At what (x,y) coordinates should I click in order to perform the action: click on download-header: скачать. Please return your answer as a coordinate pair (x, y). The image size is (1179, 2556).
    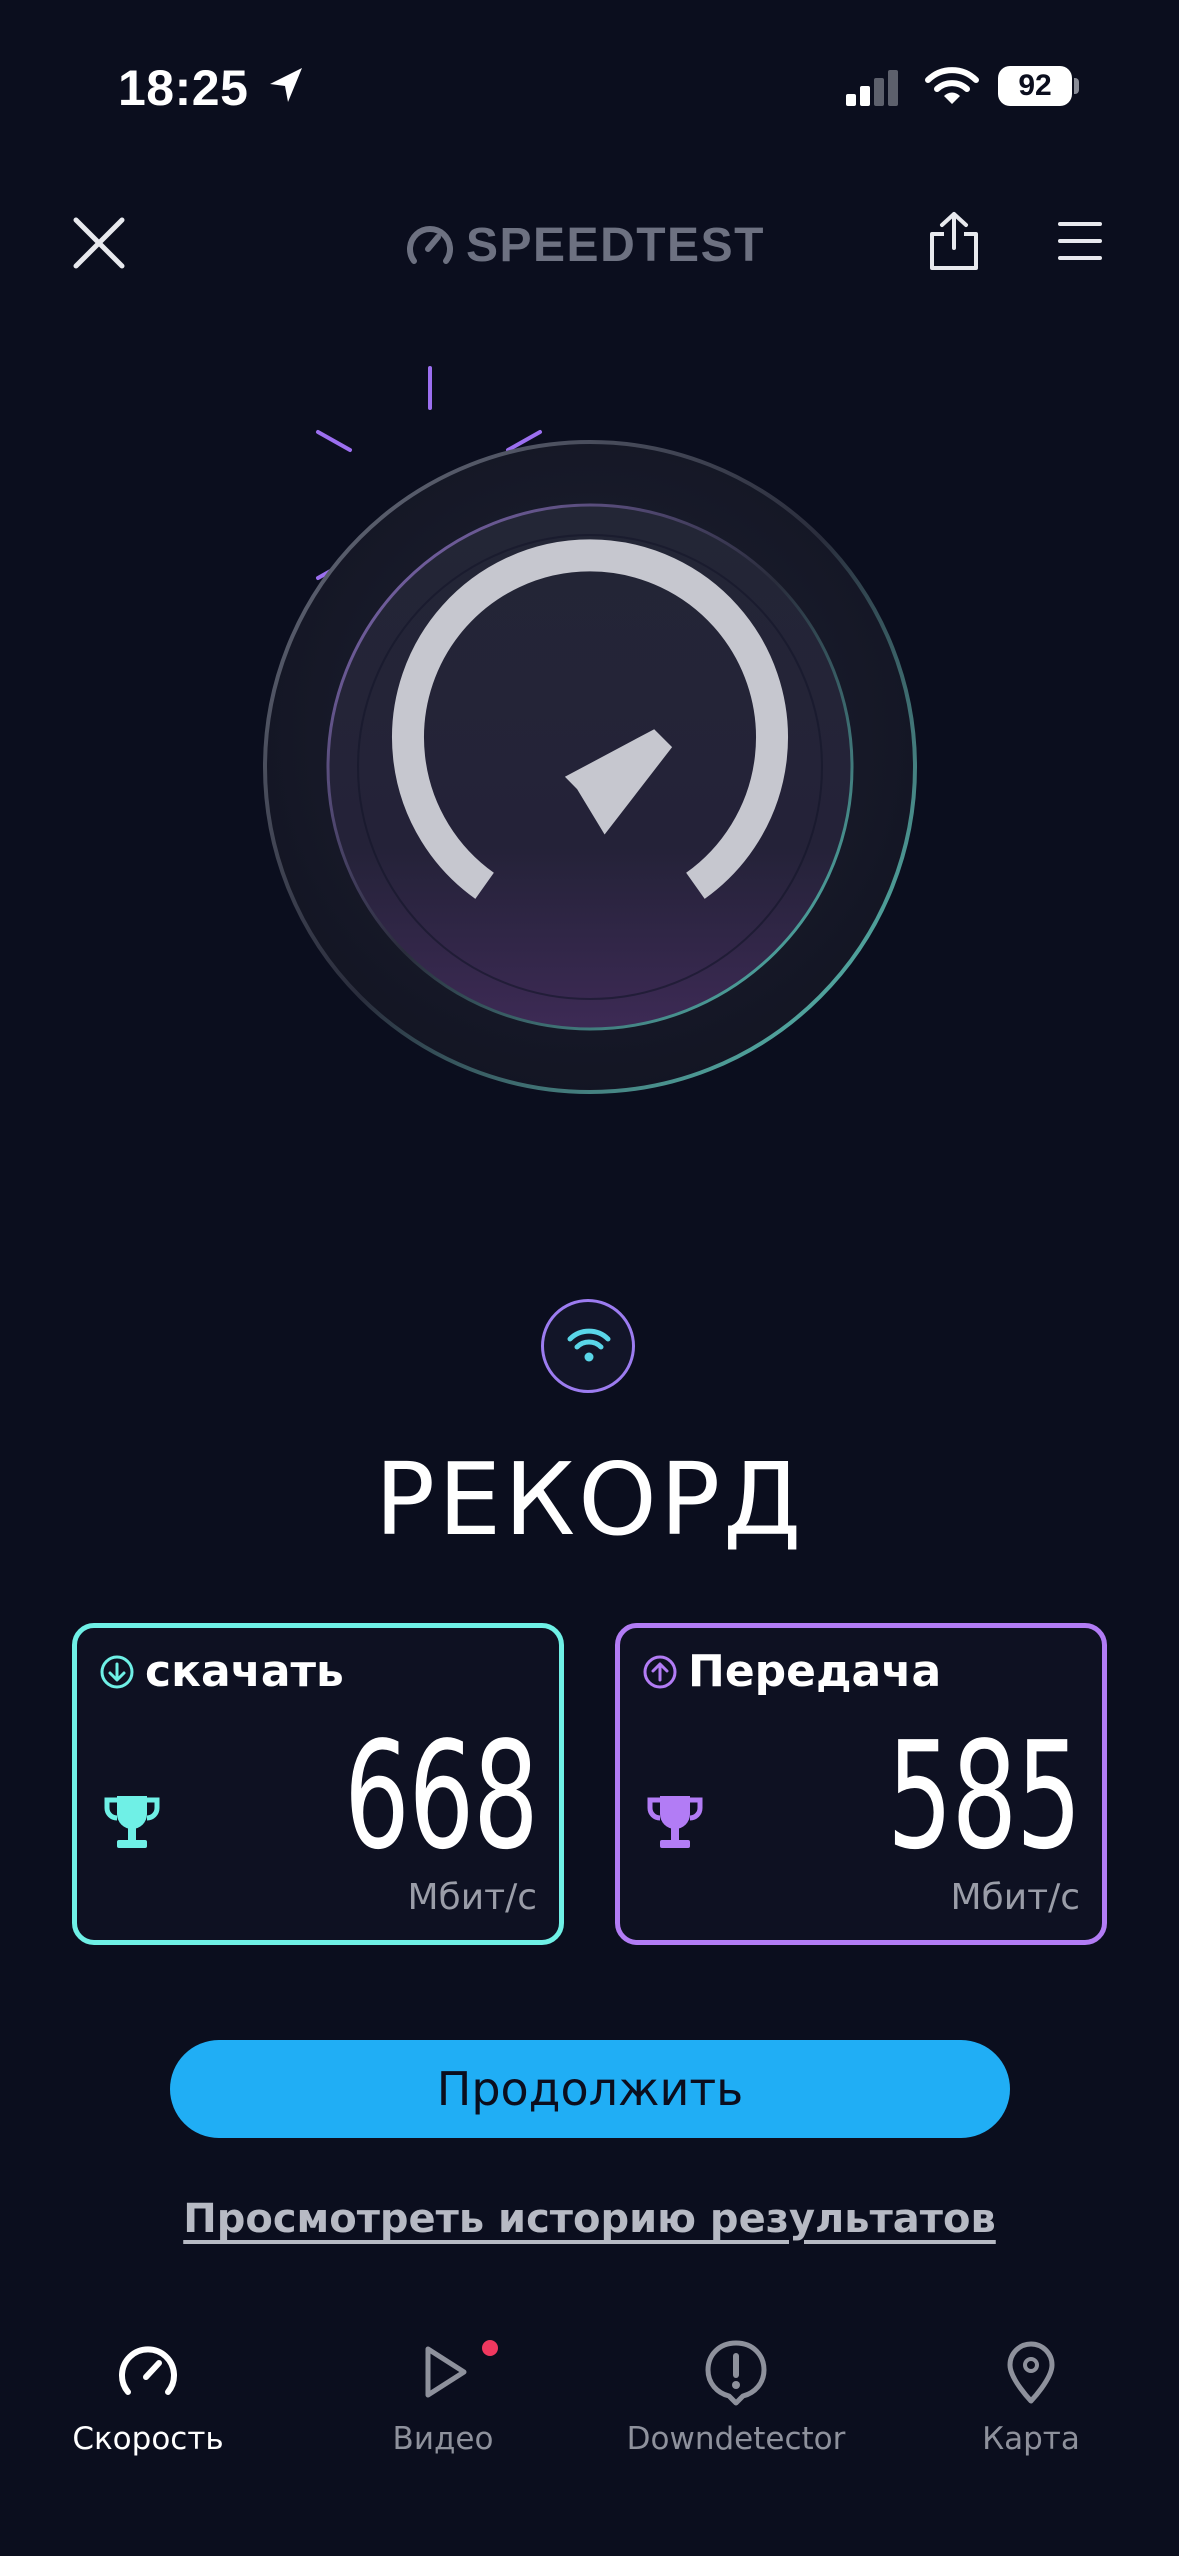
    Looking at the image, I should click on (221, 1671).